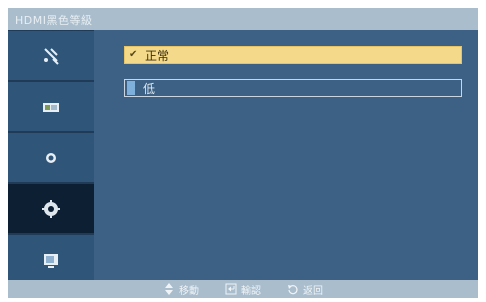  I want to click on option-normal: ✔ 正常, so click(293, 55).